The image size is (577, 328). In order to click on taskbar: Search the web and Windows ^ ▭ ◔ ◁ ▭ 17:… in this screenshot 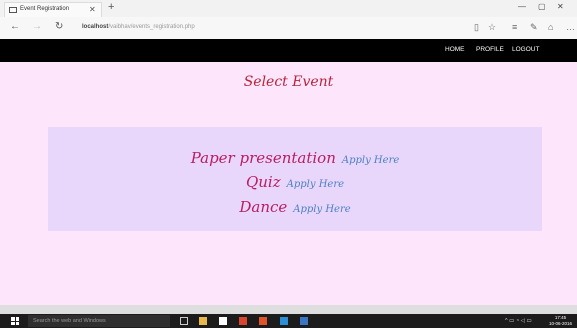, I will do `click(288, 321)`.